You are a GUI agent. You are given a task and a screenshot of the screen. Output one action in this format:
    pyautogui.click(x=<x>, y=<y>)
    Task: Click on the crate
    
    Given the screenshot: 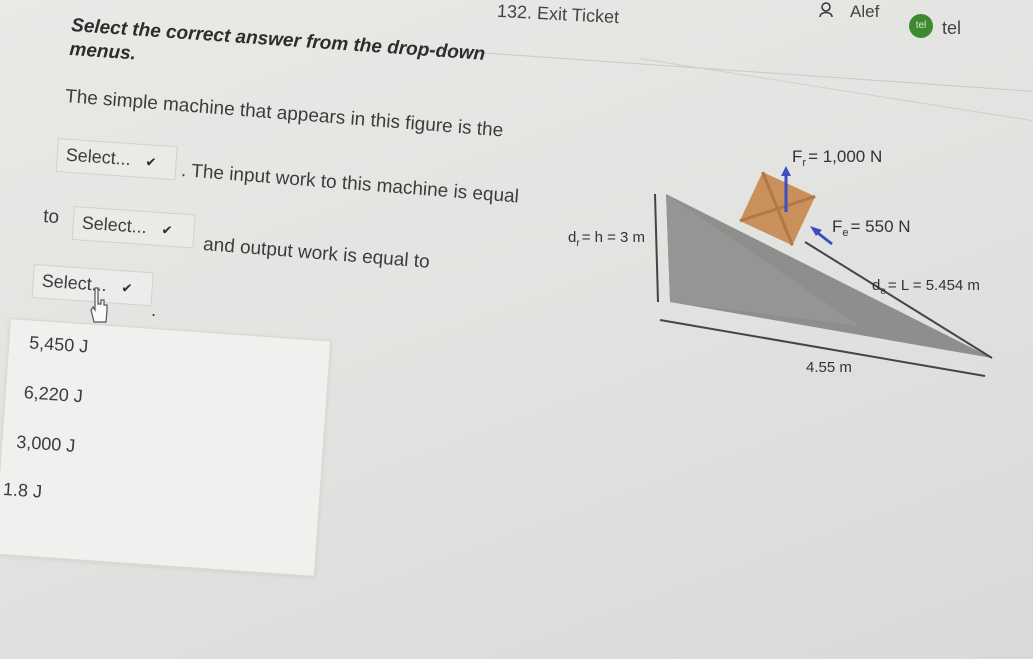 What is the action you would take?
    pyautogui.click(x=777, y=208)
    